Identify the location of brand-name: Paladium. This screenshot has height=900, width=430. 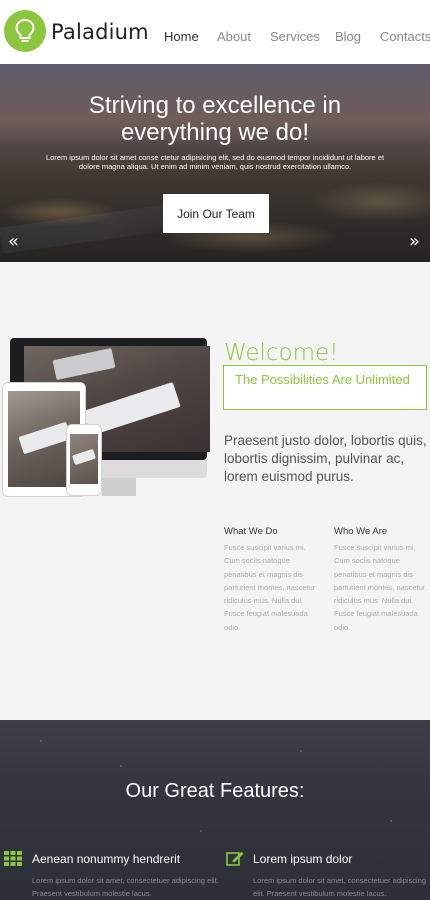
(100, 32).